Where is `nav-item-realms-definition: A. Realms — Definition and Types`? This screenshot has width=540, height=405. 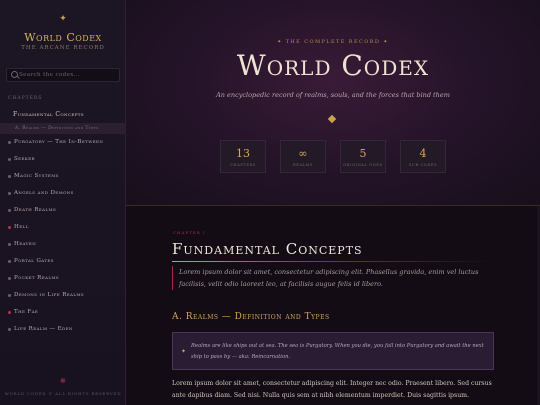 nav-item-realms-definition: A. Realms — Definition and Types is located at coordinates (63, 128).